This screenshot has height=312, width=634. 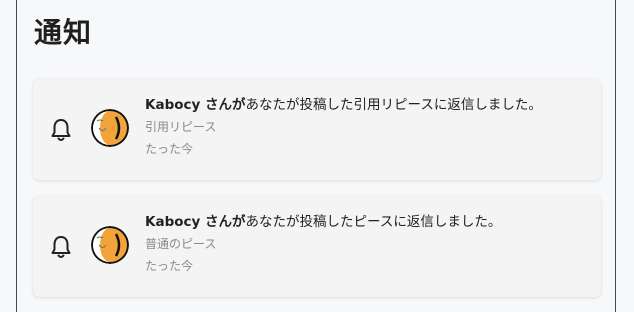 What do you see at coordinates (181, 244) in the screenshot?
I see `notification-type: 普通のピース` at bounding box center [181, 244].